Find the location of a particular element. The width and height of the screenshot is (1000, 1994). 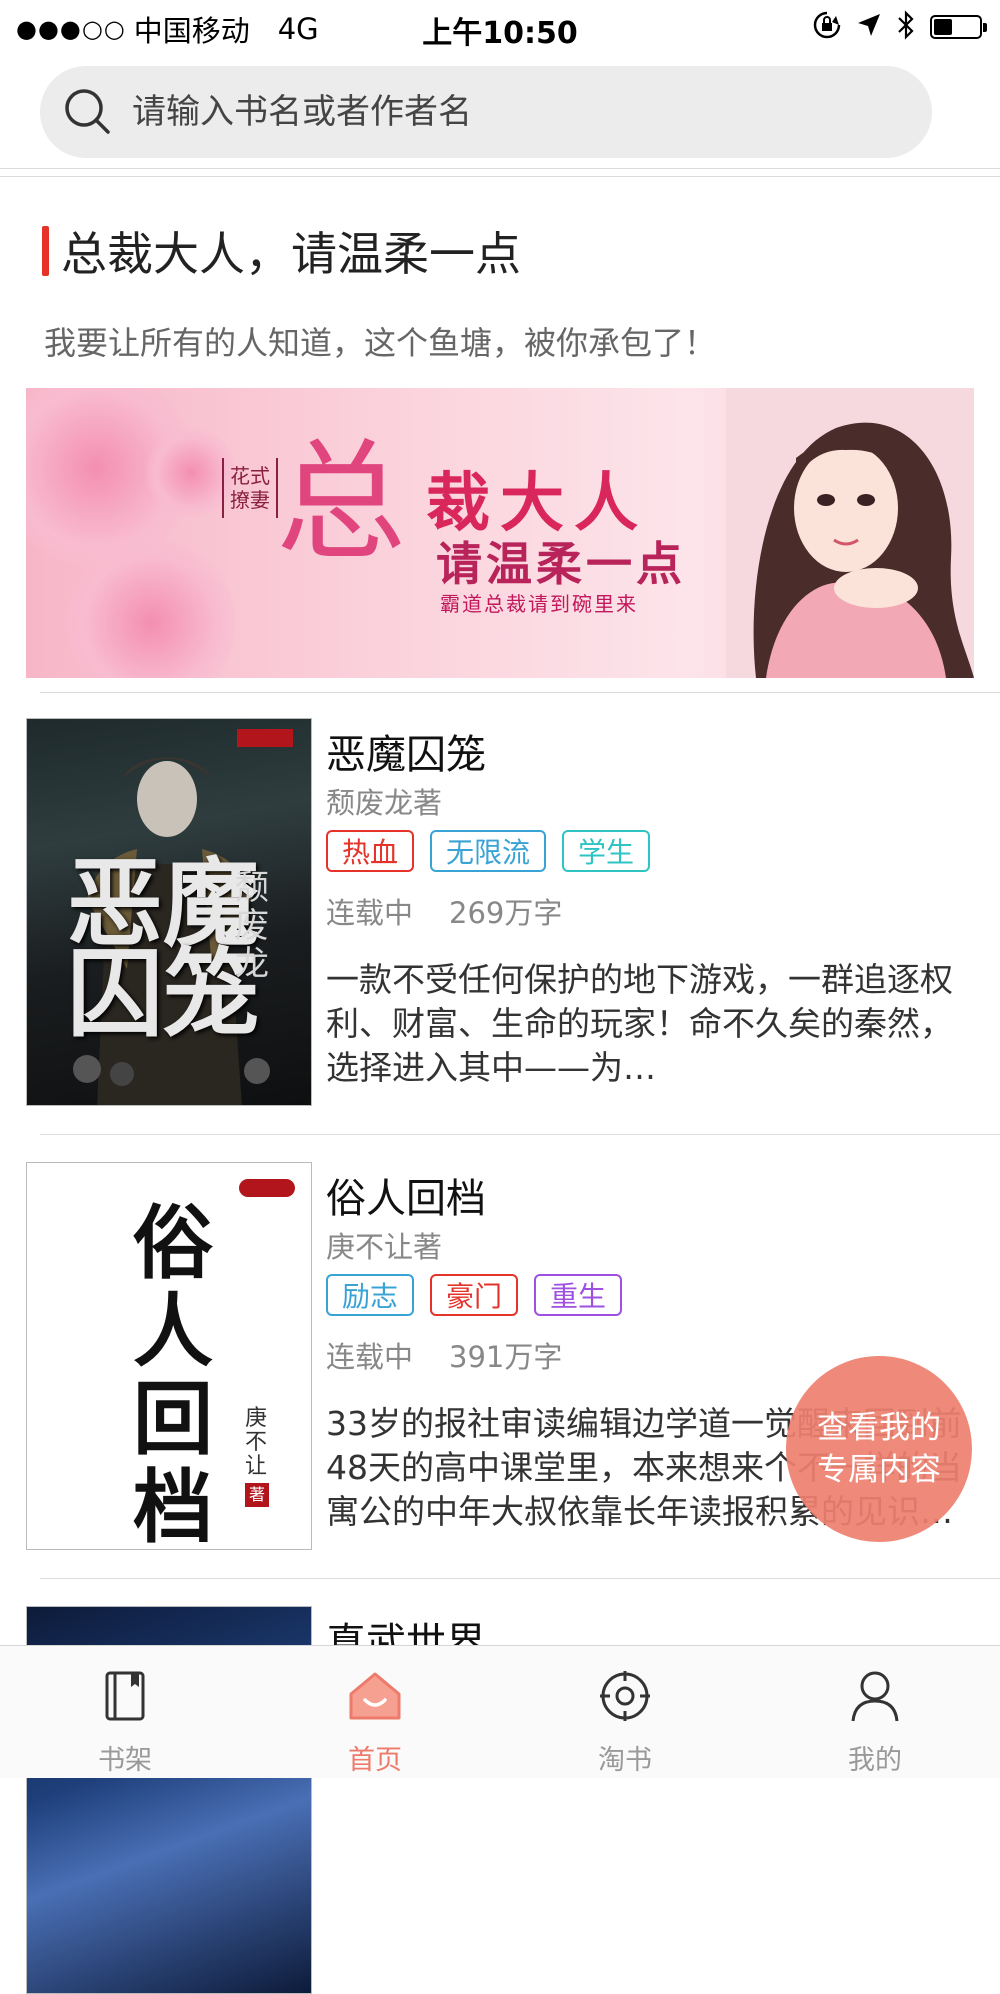

search-bar is located at coordinates (486, 112).